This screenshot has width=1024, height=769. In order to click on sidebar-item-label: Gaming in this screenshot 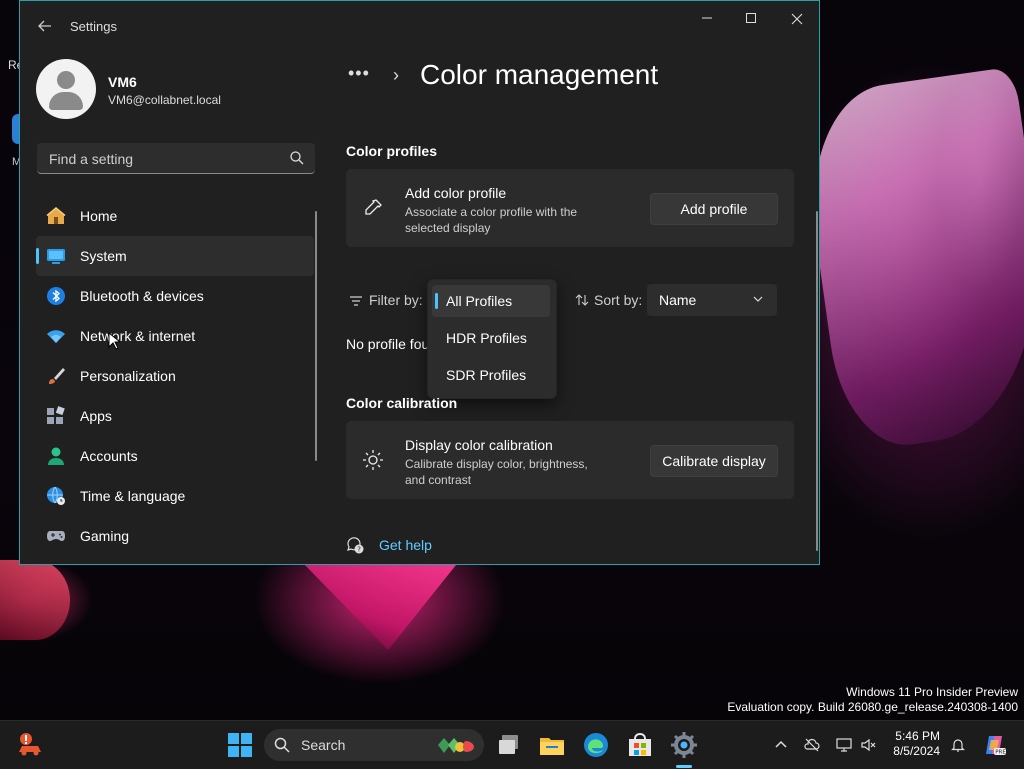, I will do `click(105, 536)`.